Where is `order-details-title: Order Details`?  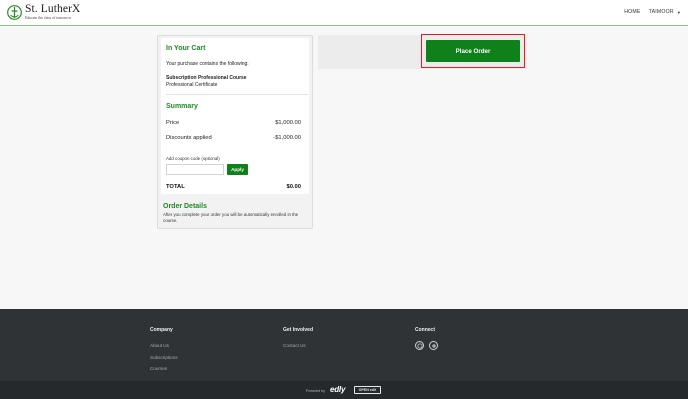
order-details-title: Order Details is located at coordinates (185, 206).